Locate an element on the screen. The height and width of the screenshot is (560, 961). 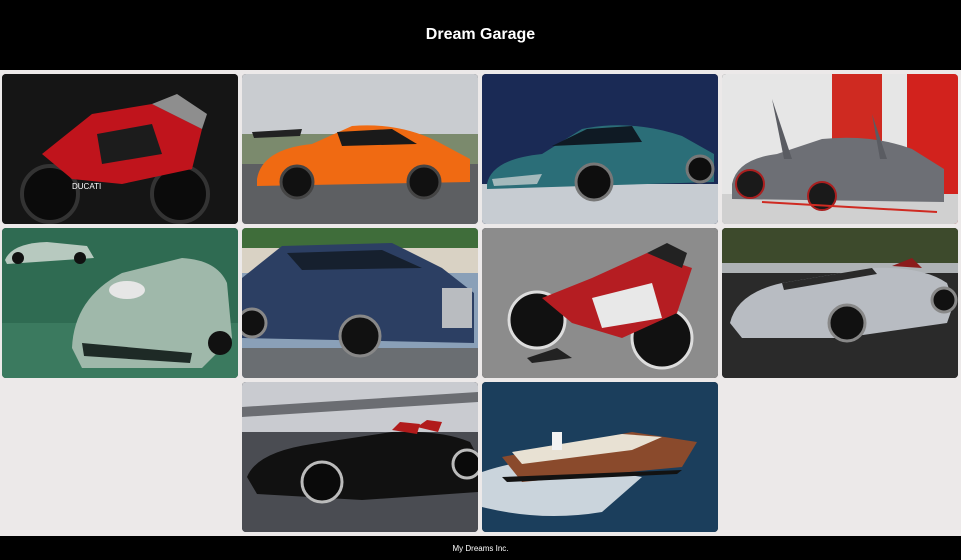
ducati-superleggera-image: DUCATI is located at coordinates (120, 149).